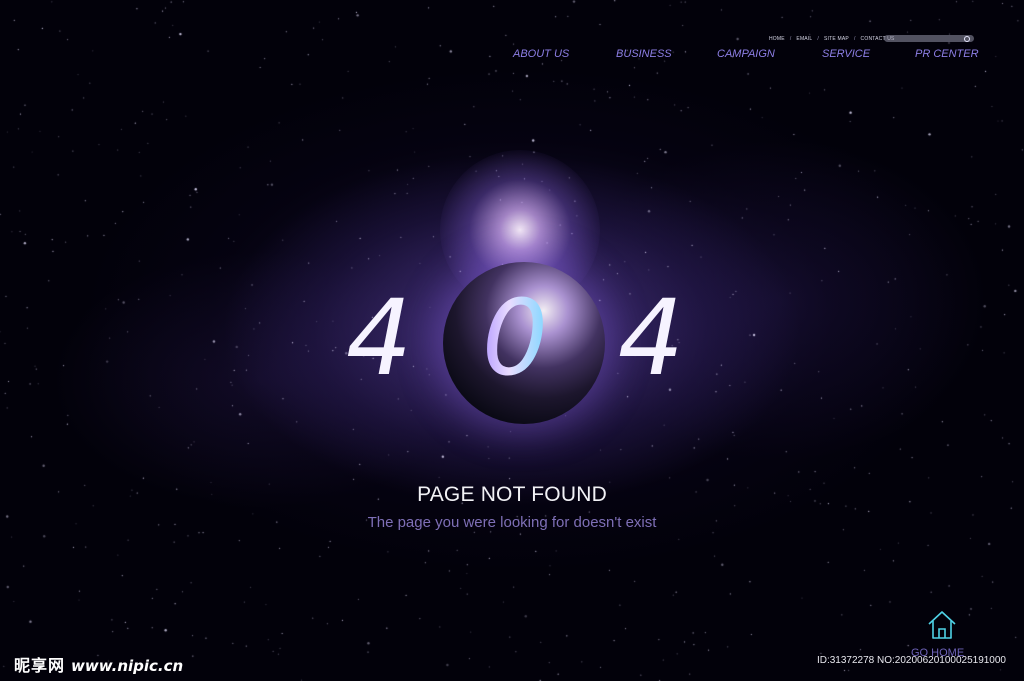  I want to click on home-link: HOME, so click(777, 39).